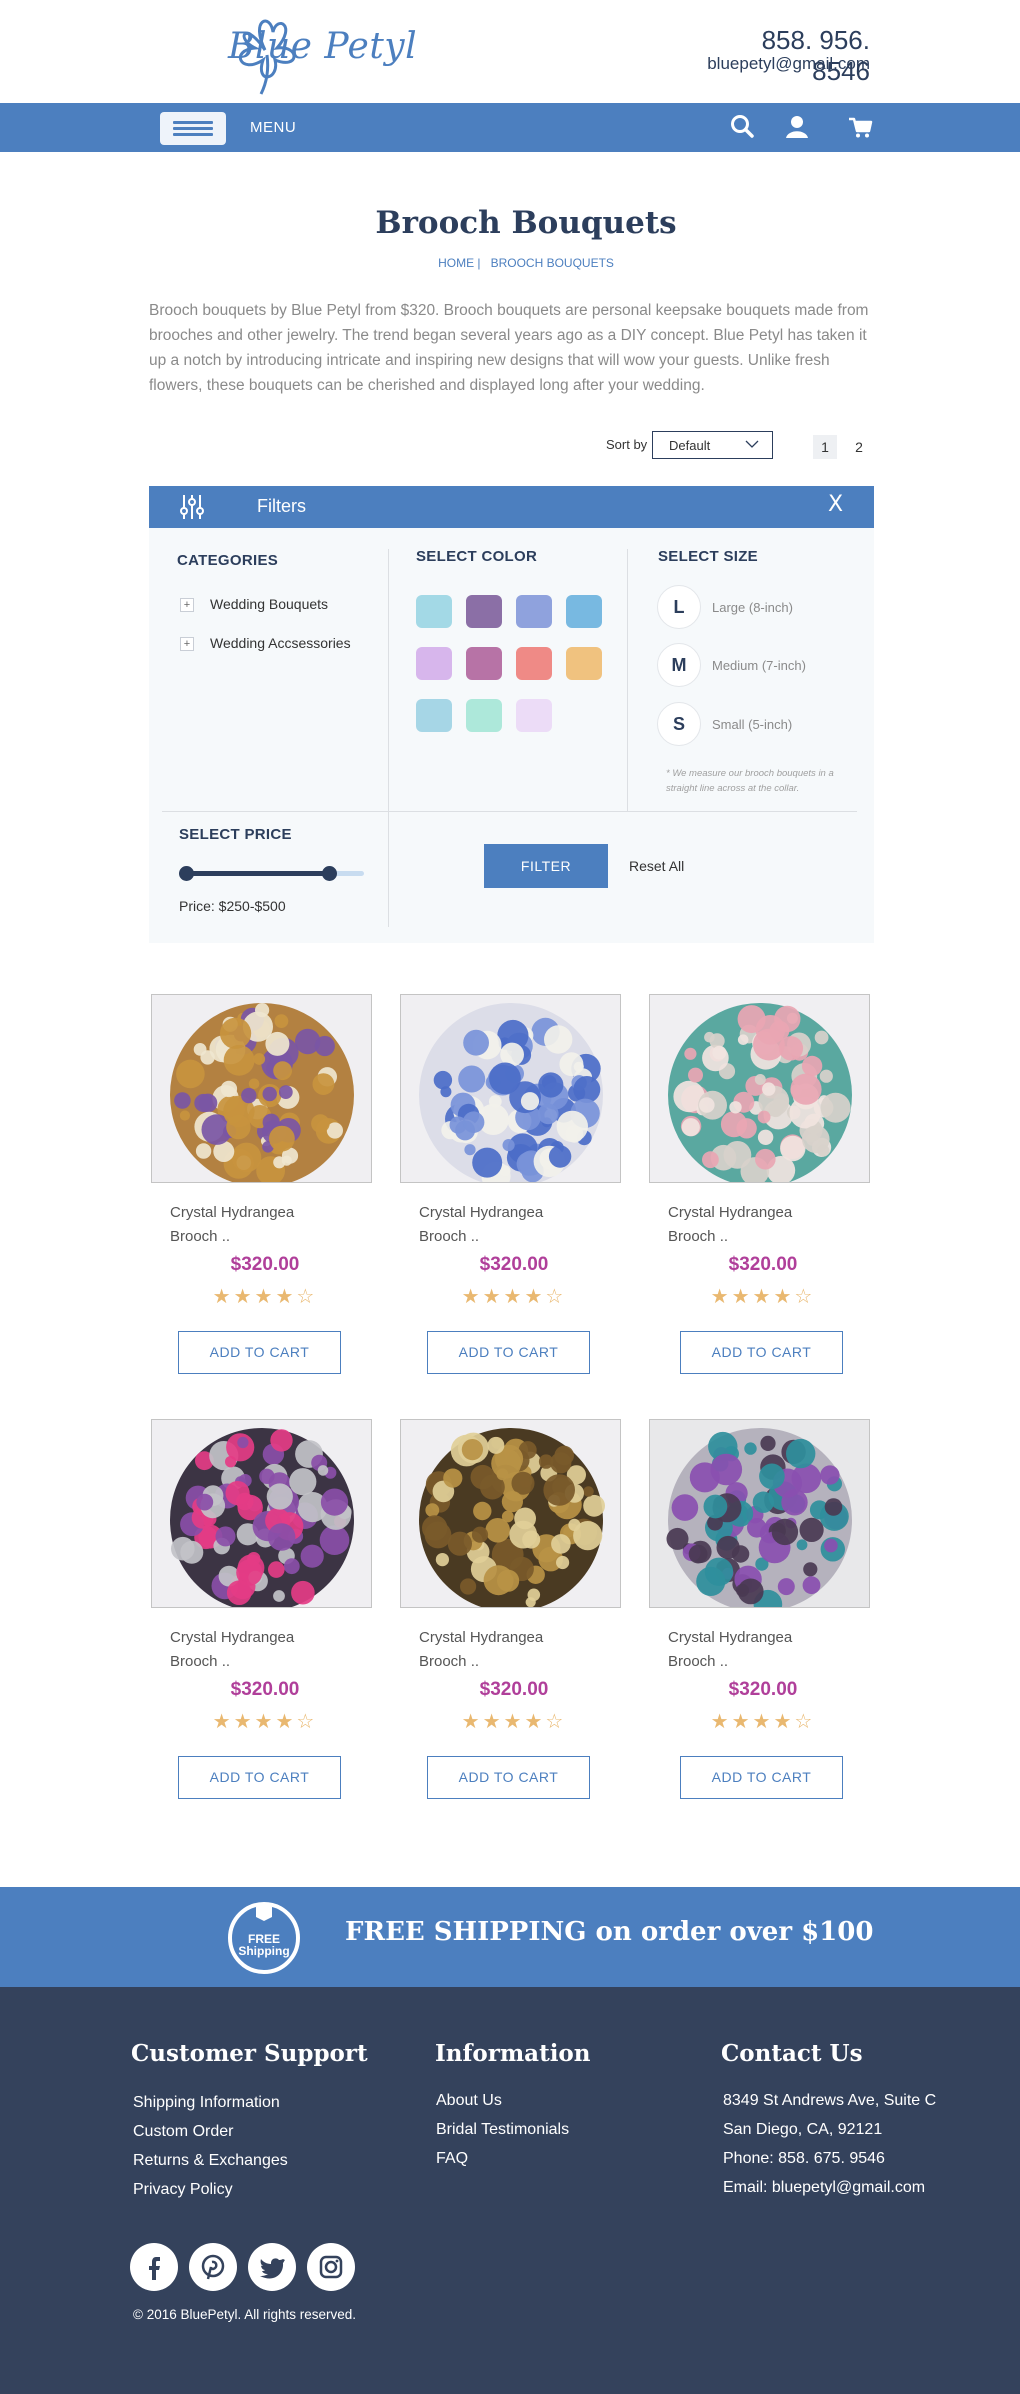 The width and height of the screenshot is (1020, 2394). Describe the element at coordinates (679, 724) in the screenshot. I see `size-small-button: S` at that location.